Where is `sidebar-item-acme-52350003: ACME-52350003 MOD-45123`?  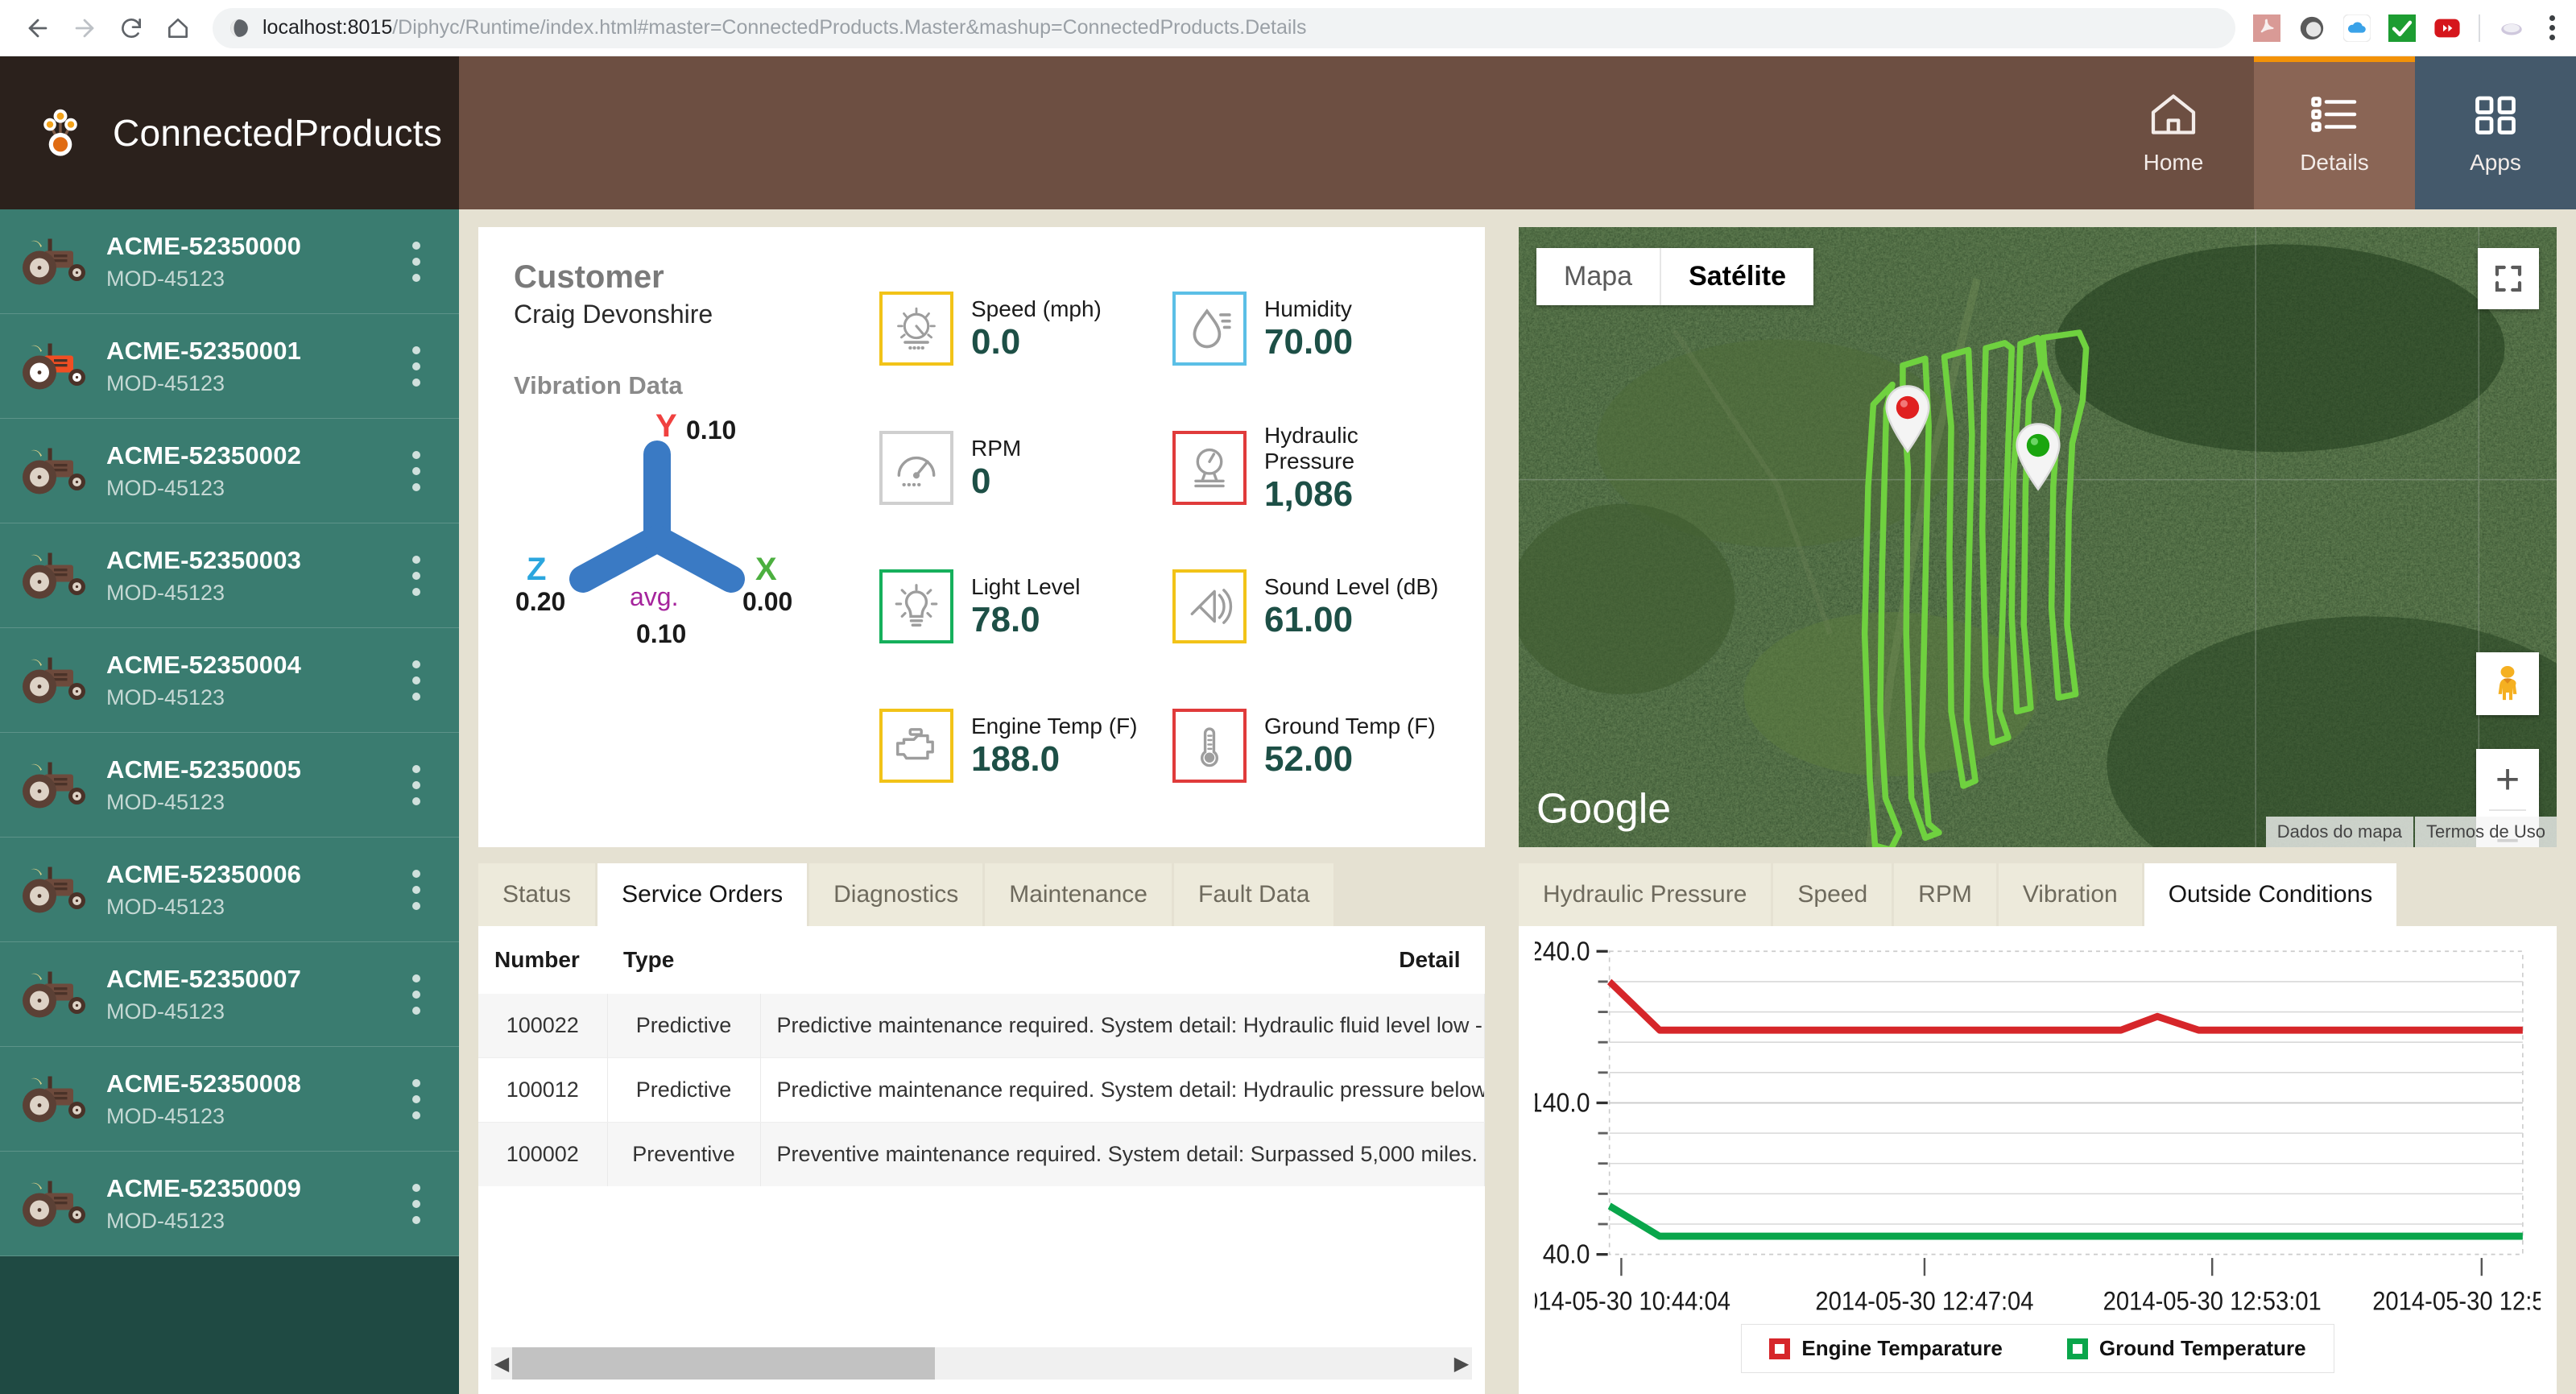 sidebar-item-acme-52350003: ACME-52350003 MOD-45123 is located at coordinates (229, 575).